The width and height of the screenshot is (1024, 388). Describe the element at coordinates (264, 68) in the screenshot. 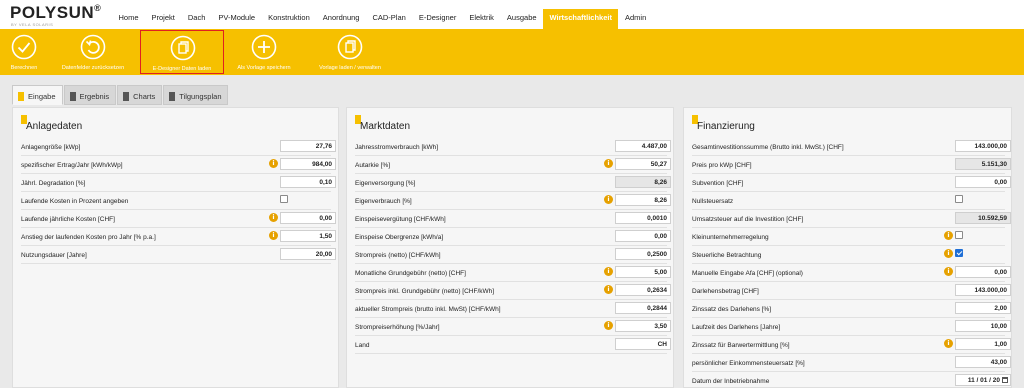

I see `toolbar-button-label: Als Vorlage speichern` at that location.